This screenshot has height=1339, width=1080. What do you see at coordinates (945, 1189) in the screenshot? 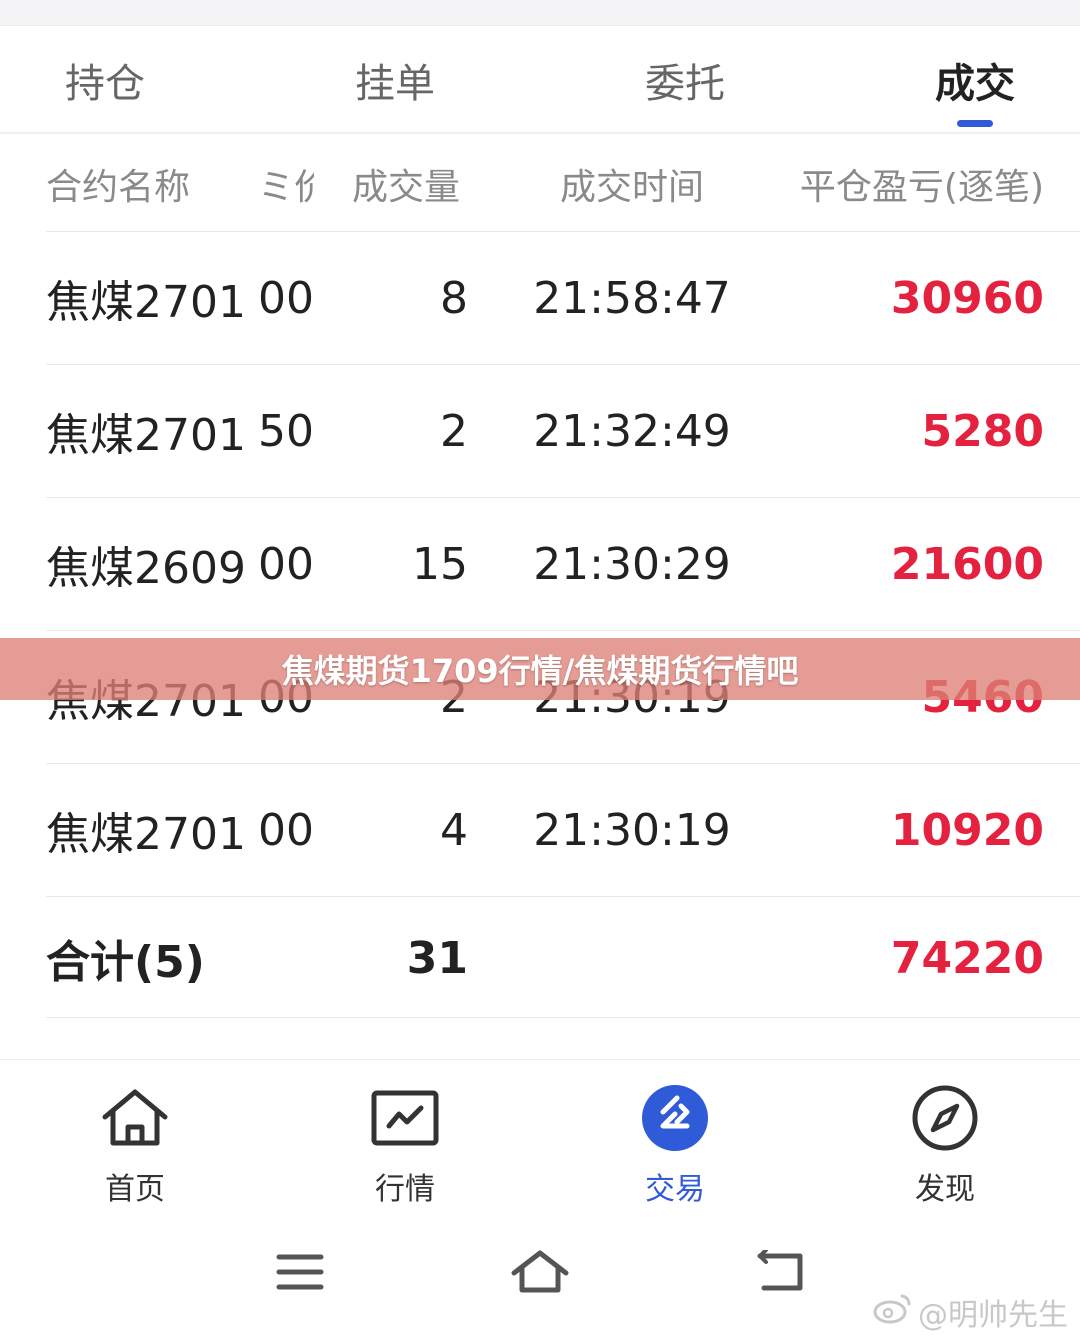
I see `nav-discover-label: 发现` at bounding box center [945, 1189].